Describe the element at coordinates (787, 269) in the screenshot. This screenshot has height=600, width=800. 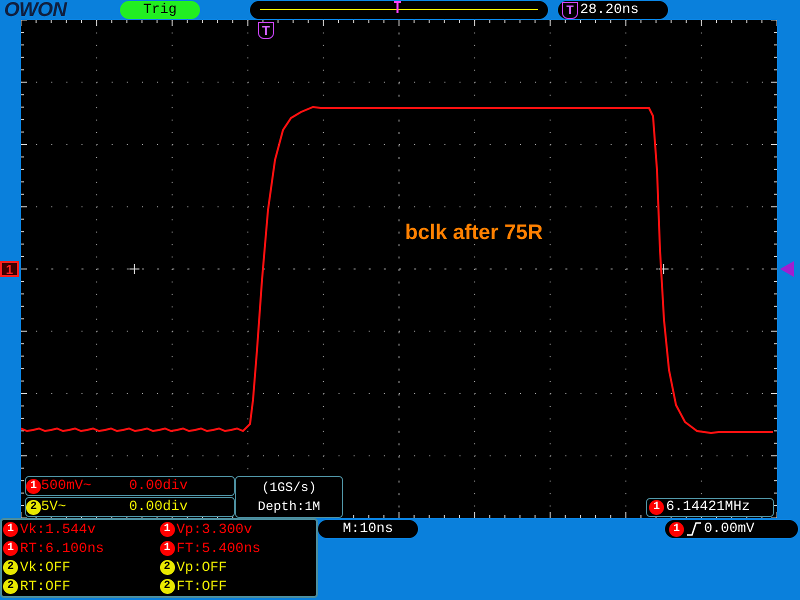
I see `trigger-level-arrow-icon` at that location.